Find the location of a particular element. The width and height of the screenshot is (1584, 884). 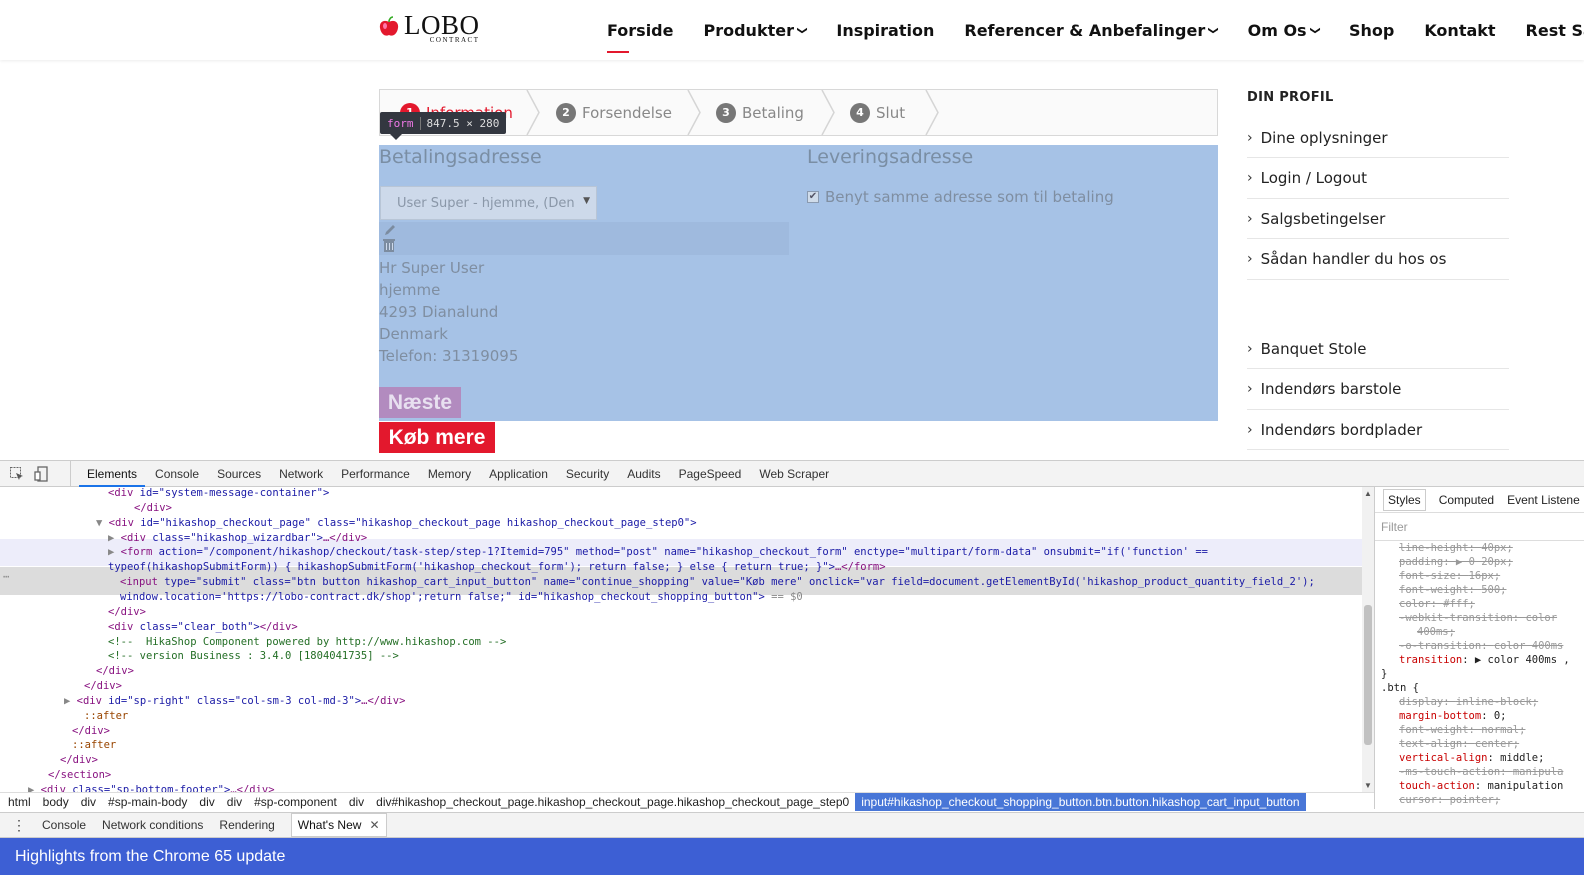

devtools-tab-network: Network is located at coordinates (301, 474).